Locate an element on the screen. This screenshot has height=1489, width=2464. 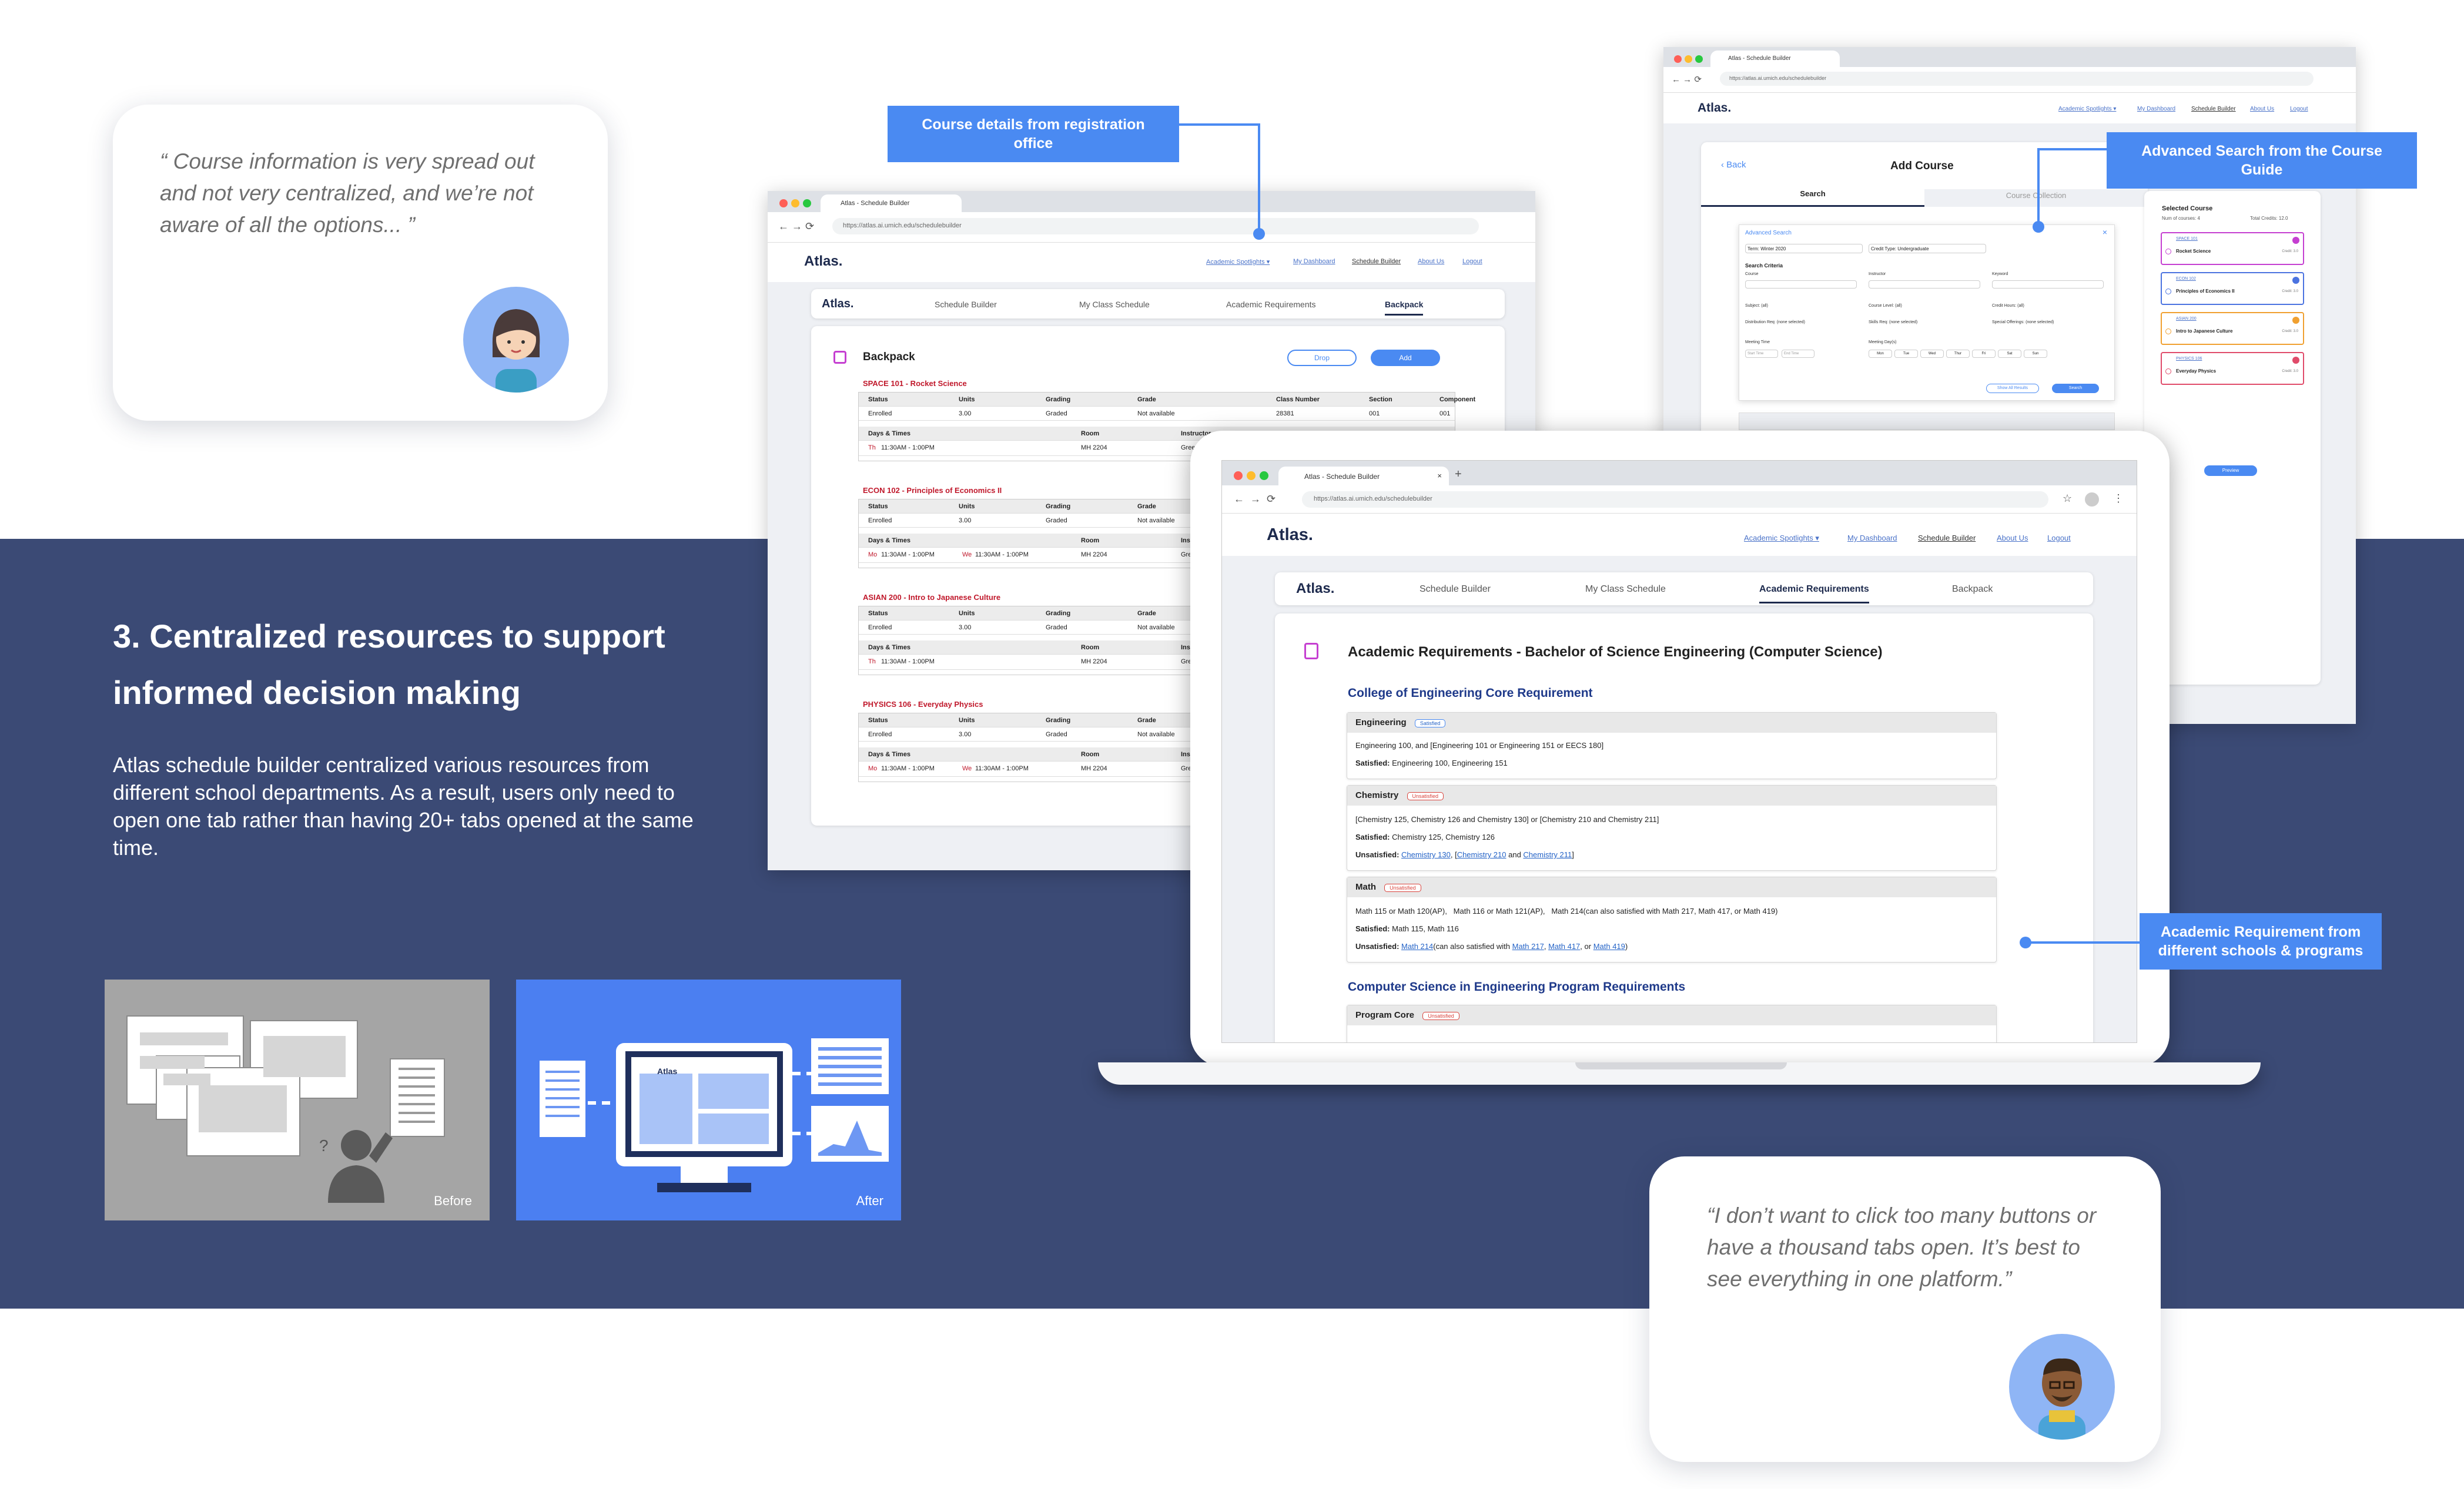
day-toggle: Thur is located at coordinates (1958, 354).